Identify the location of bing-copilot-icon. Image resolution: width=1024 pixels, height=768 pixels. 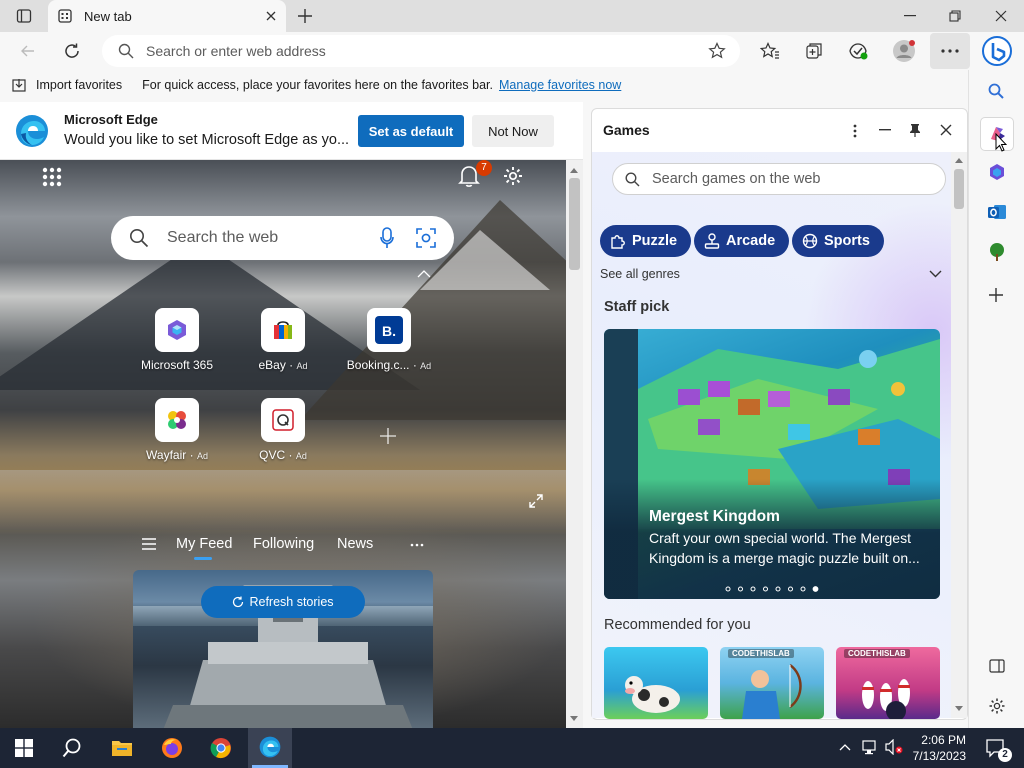
(997, 51).